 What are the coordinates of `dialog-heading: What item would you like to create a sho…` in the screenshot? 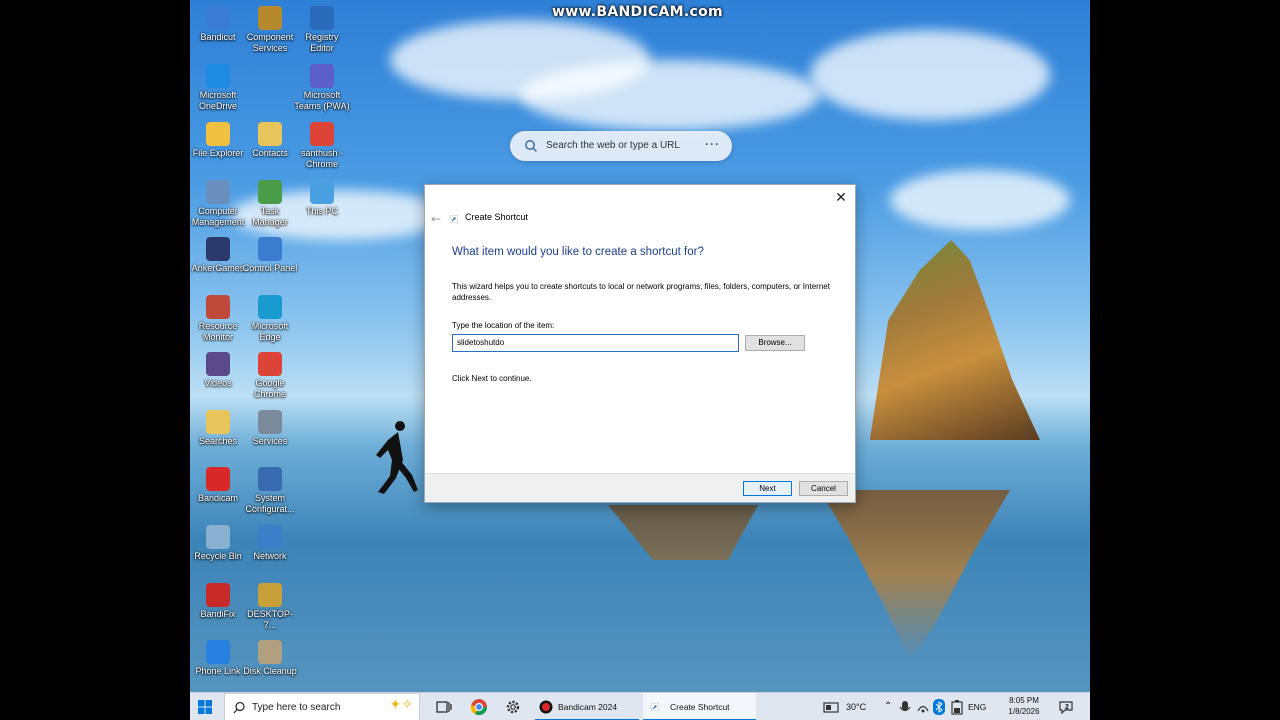 It's located at (578, 252).